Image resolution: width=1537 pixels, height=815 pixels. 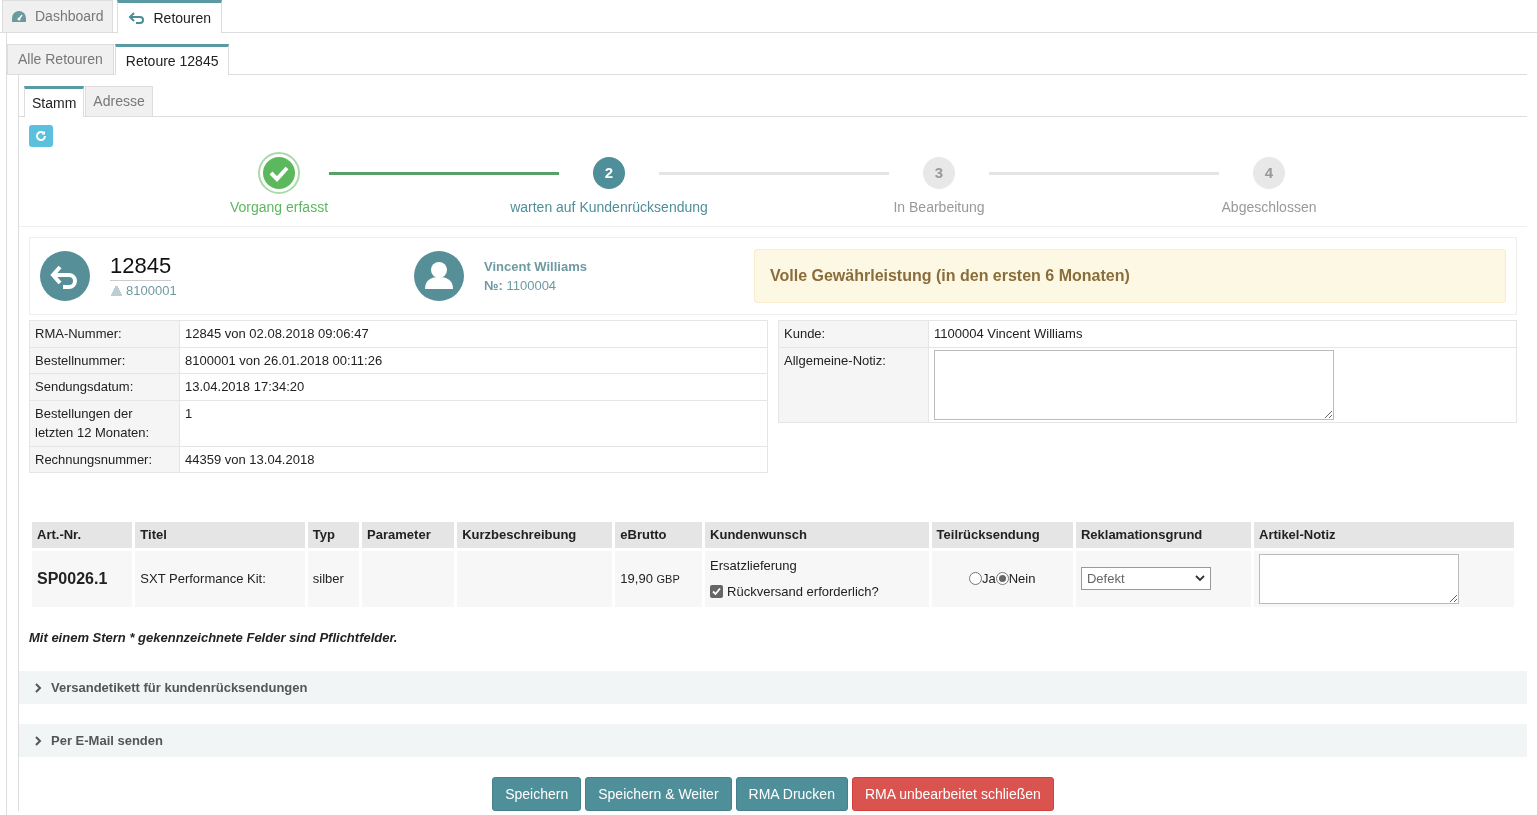 I want to click on field-value: 8100001 von 26.01.2018 00:11:26, so click(x=473, y=360).